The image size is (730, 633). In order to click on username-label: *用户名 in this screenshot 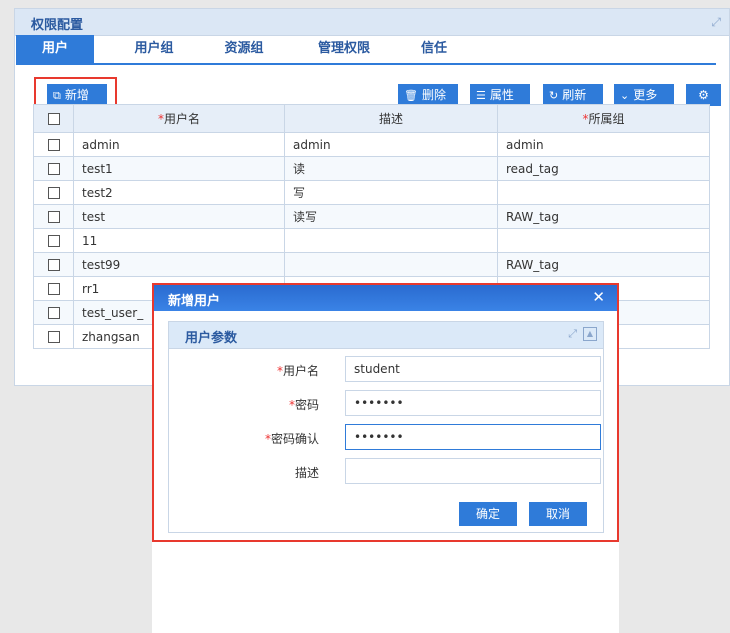, I will do `click(297, 371)`.